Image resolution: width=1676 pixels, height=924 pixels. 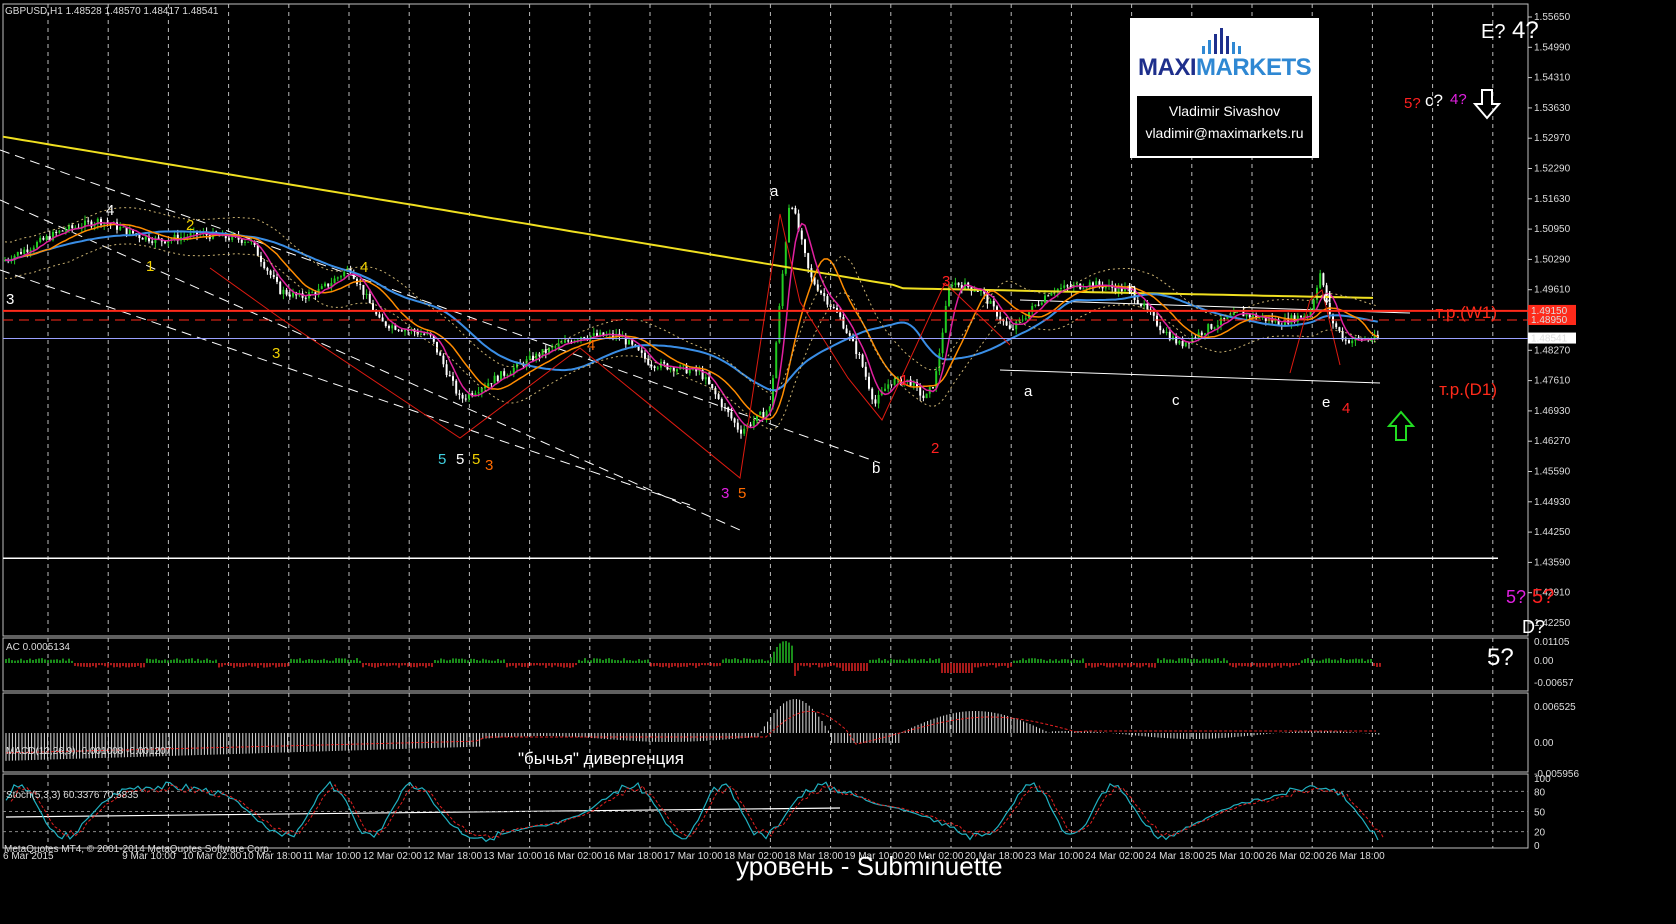 I want to click on triangle-lower-line, so click(x=1190, y=376).